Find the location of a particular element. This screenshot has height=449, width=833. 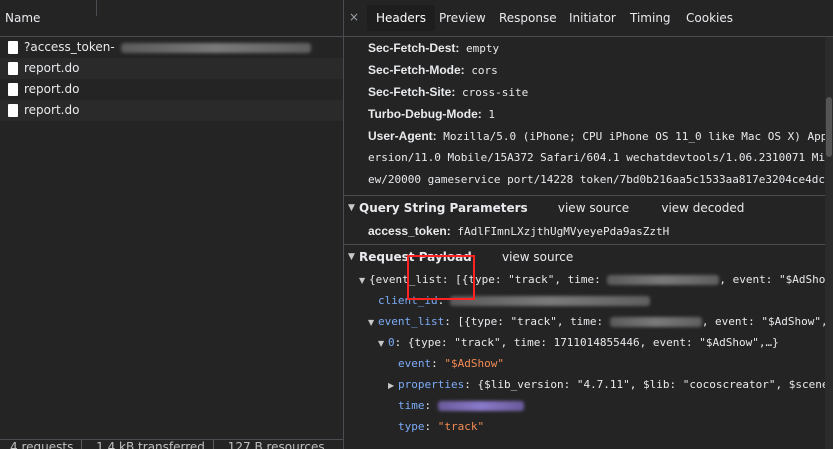

payload-text: {event_list: [{type: "track", time: is located at coordinates (488, 279).